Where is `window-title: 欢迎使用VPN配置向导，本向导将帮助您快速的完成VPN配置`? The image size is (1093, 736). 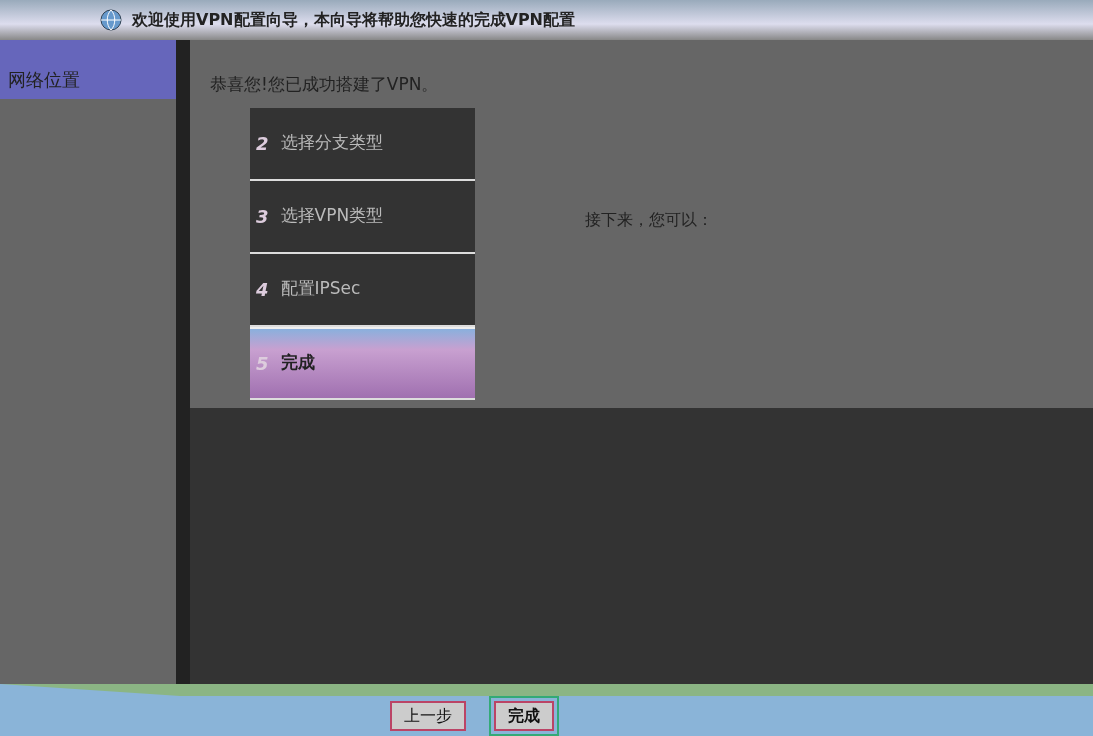 window-title: 欢迎使用VPN配置向导，本向导将帮助您快速的完成VPN配置 is located at coordinates (353, 20).